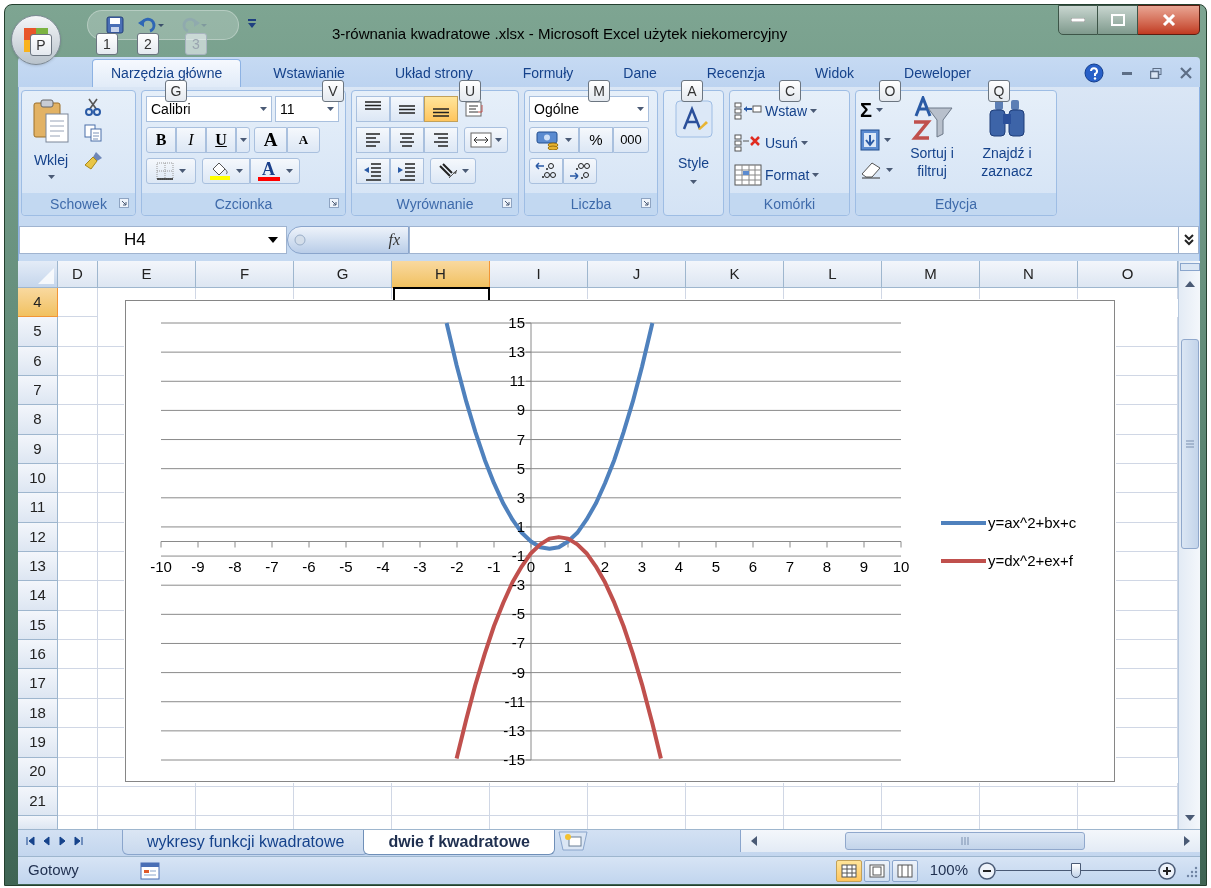  Describe the element at coordinates (876, 870) in the screenshot. I see `page-layout-button` at that location.